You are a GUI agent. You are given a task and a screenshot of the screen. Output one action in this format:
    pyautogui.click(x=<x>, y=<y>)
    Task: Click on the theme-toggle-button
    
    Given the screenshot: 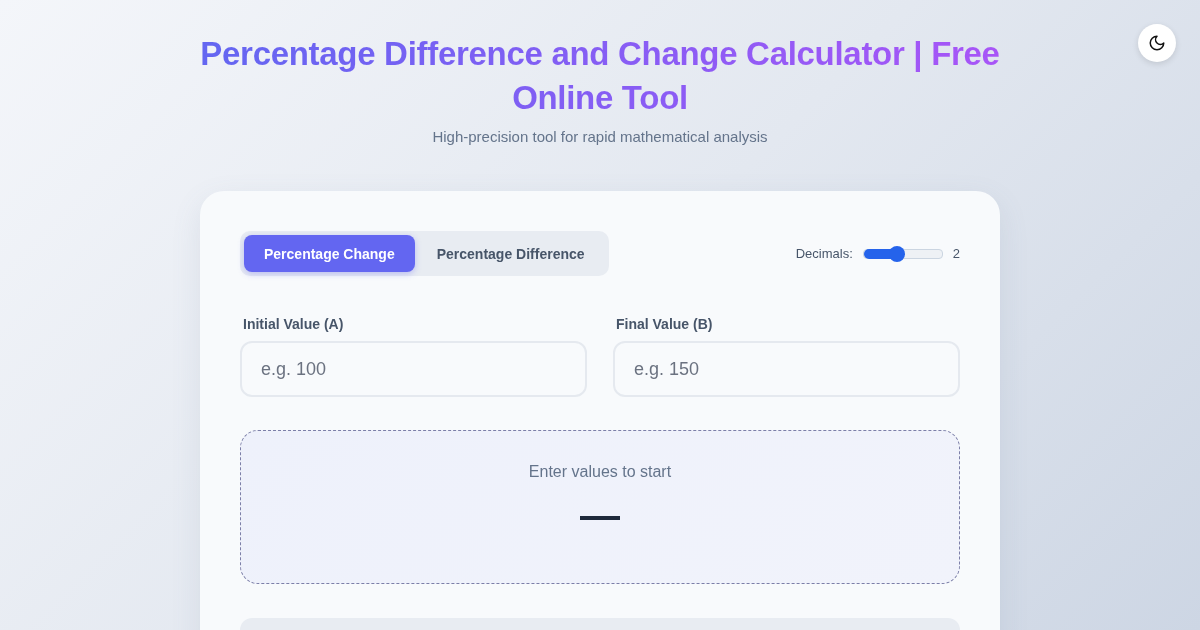 What is the action you would take?
    pyautogui.click(x=1157, y=43)
    